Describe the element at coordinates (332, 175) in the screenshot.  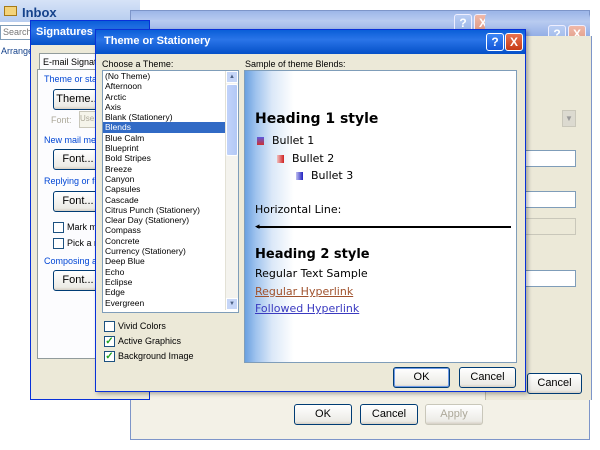
I see `preview-bullet3: Bullet 3` at that location.